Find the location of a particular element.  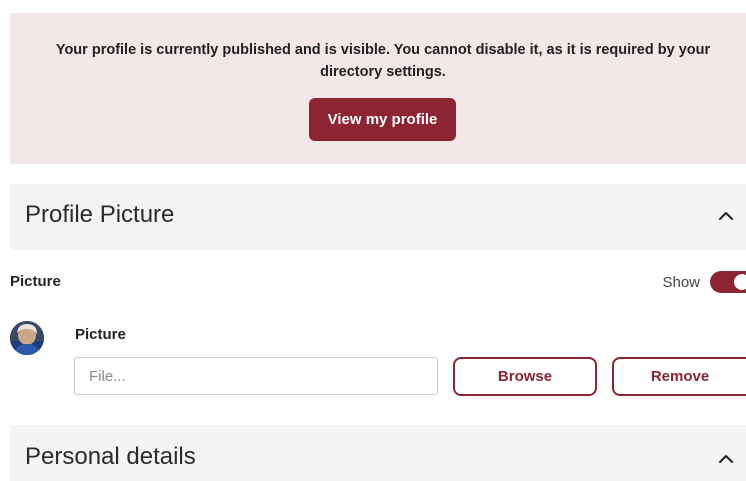

file-input is located at coordinates (256, 376).